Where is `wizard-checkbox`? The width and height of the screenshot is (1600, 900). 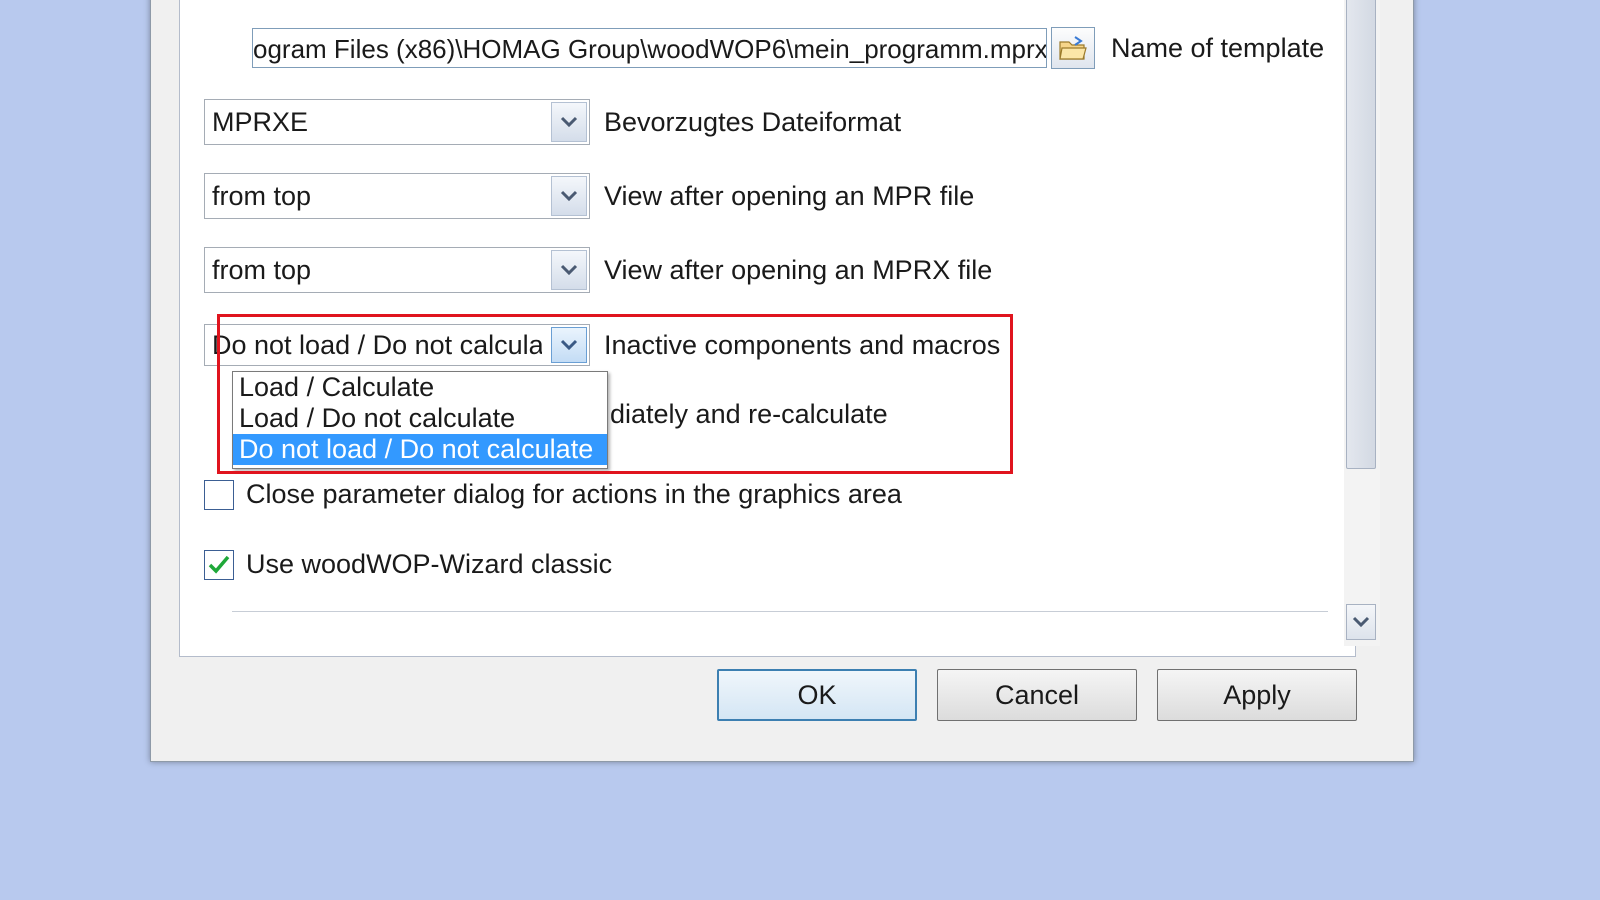
wizard-checkbox is located at coordinates (219, 564).